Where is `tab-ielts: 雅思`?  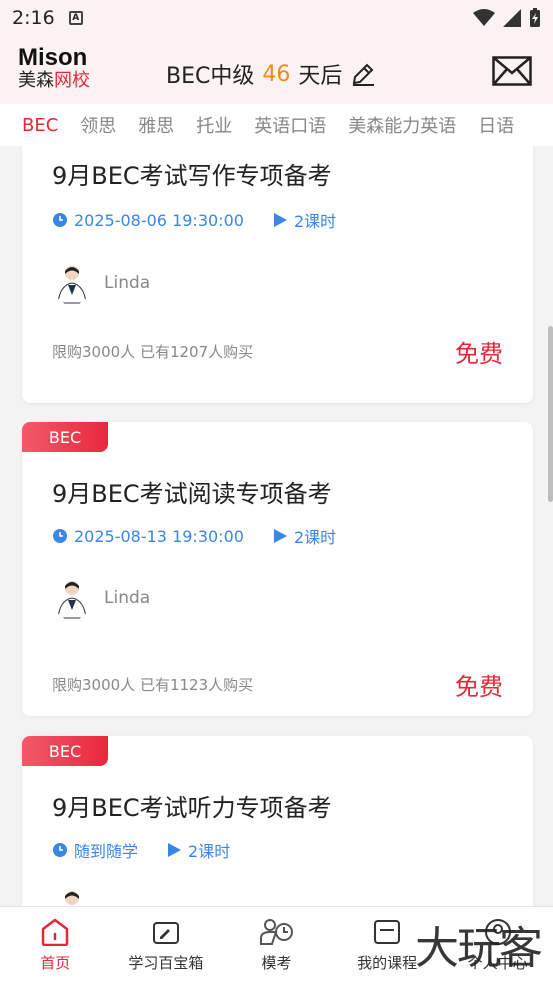
tab-ielts: 雅思 is located at coordinates (156, 125).